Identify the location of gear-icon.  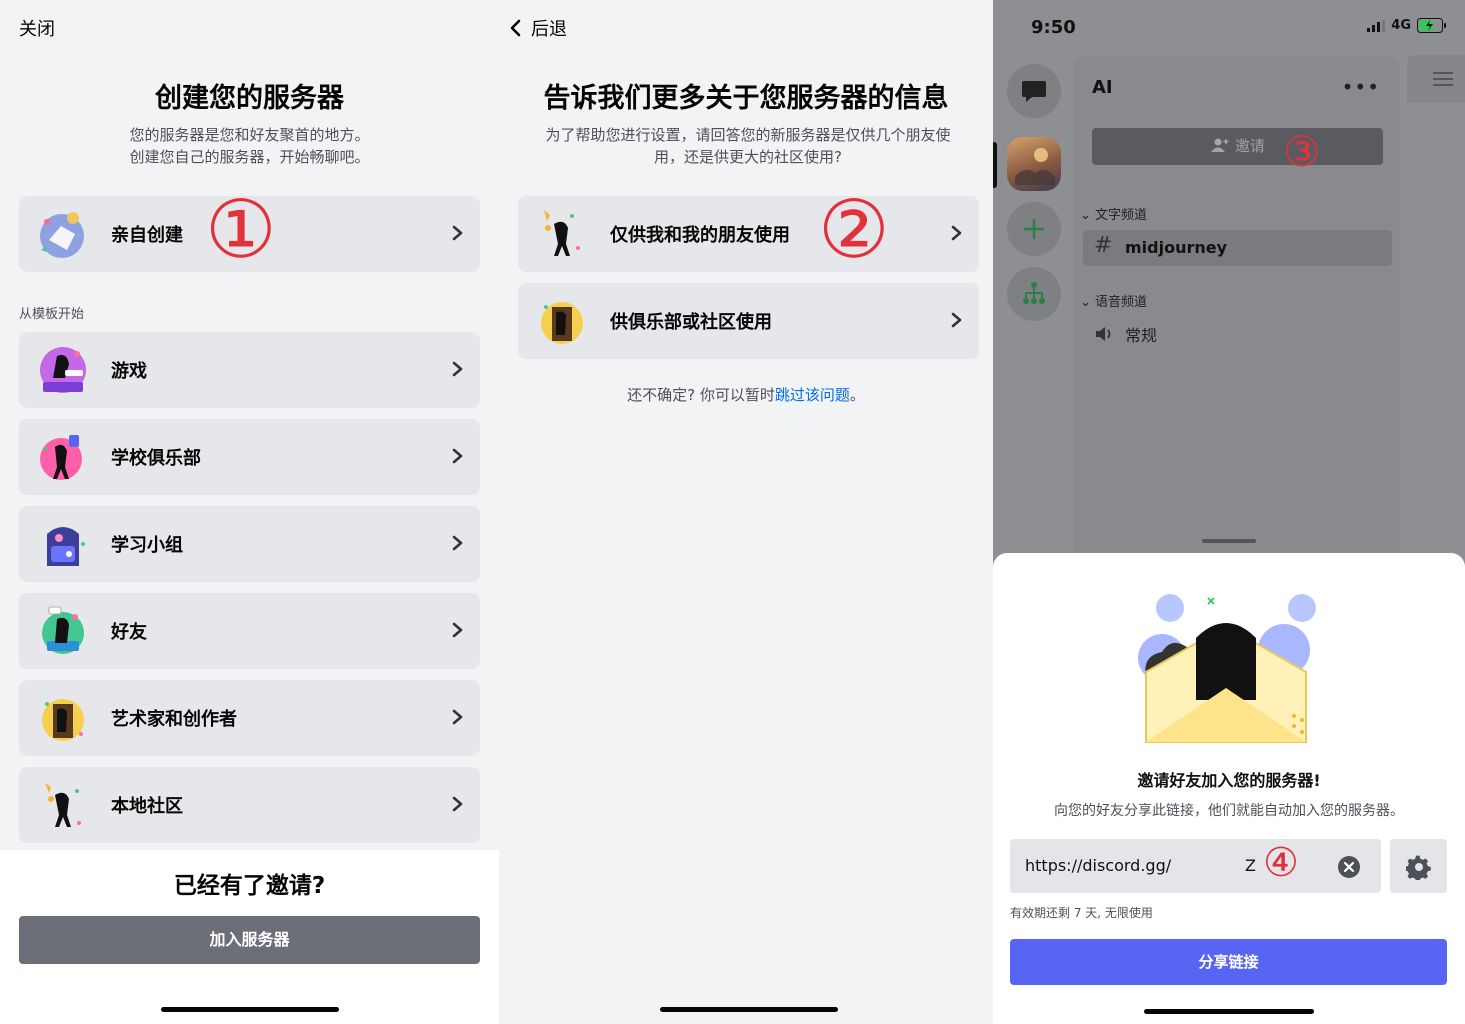
(1418, 867).